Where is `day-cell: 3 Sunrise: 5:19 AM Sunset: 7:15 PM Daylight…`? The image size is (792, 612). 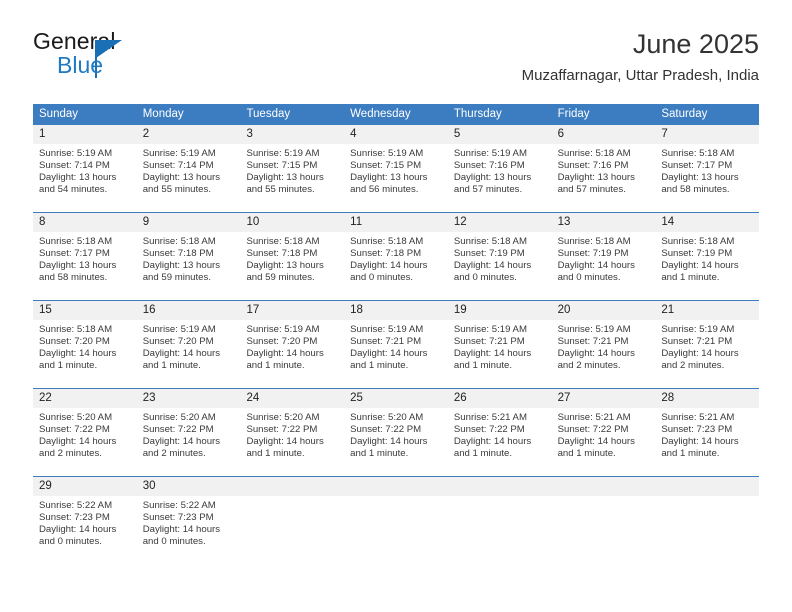
day-cell: 3 Sunrise: 5:19 AM Sunset: 7:15 PM Daylight… is located at coordinates (292, 168).